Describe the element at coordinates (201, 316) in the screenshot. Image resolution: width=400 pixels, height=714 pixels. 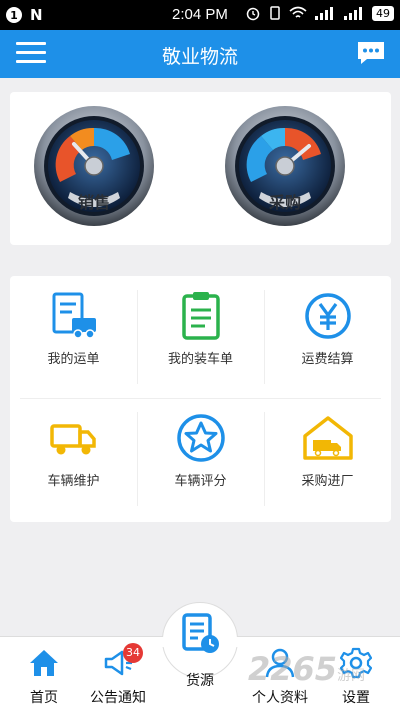
I see `clipboard-icon` at that location.